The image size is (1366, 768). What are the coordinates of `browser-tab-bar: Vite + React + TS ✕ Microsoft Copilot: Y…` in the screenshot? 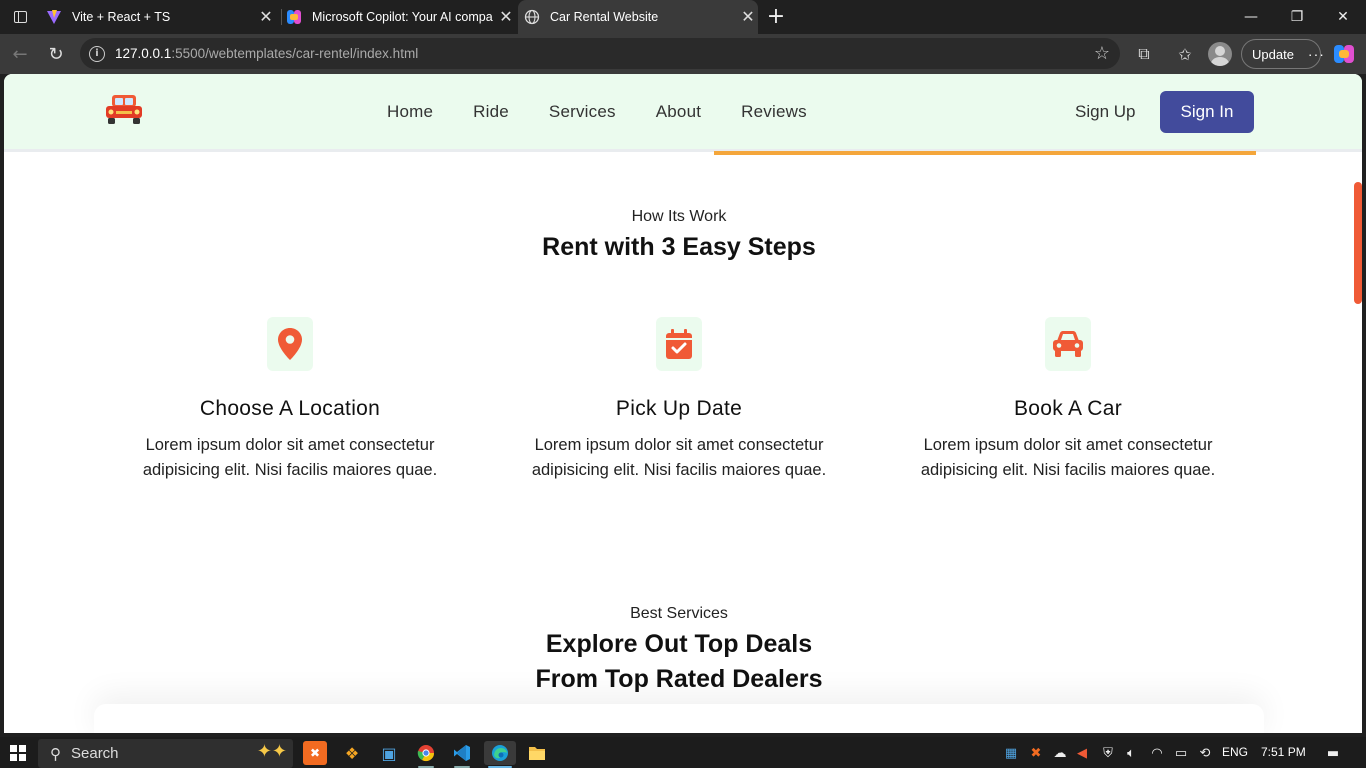 It's located at (683, 17).